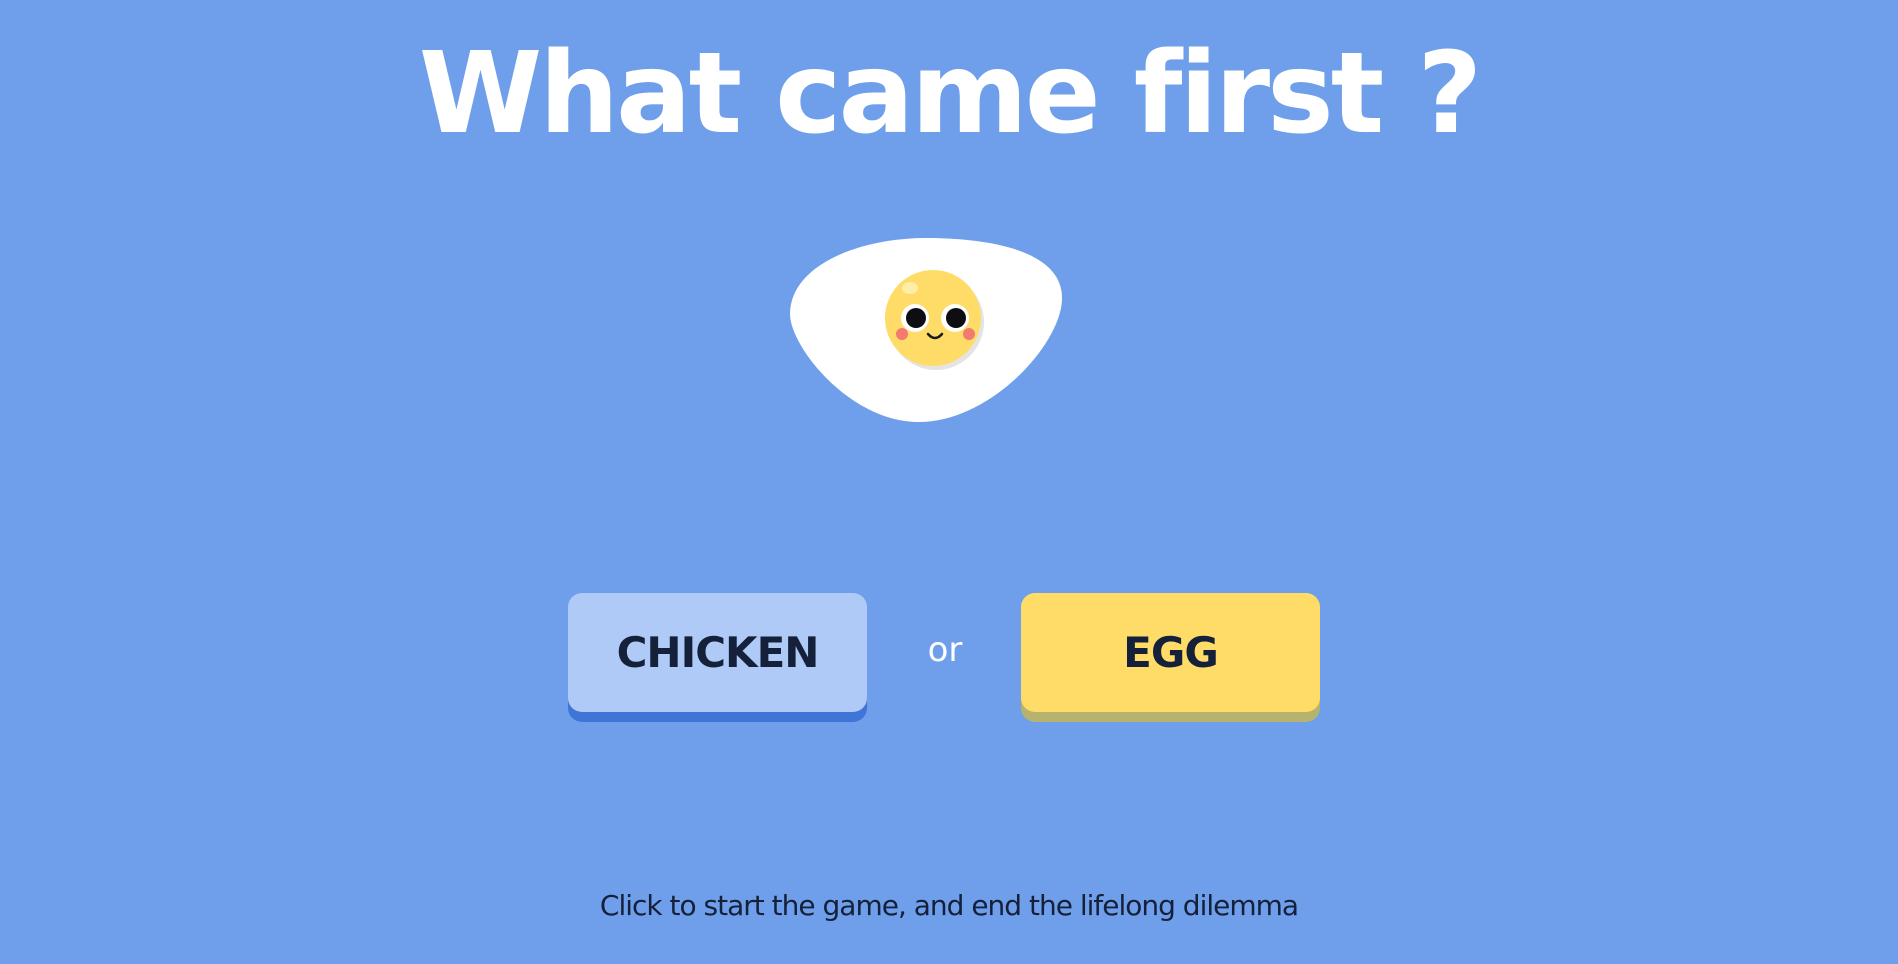 This screenshot has width=1898, height=964. Describe the element at coordinates (1170, 652) in the screenshot. I see `egg-button: EGG` at that location.